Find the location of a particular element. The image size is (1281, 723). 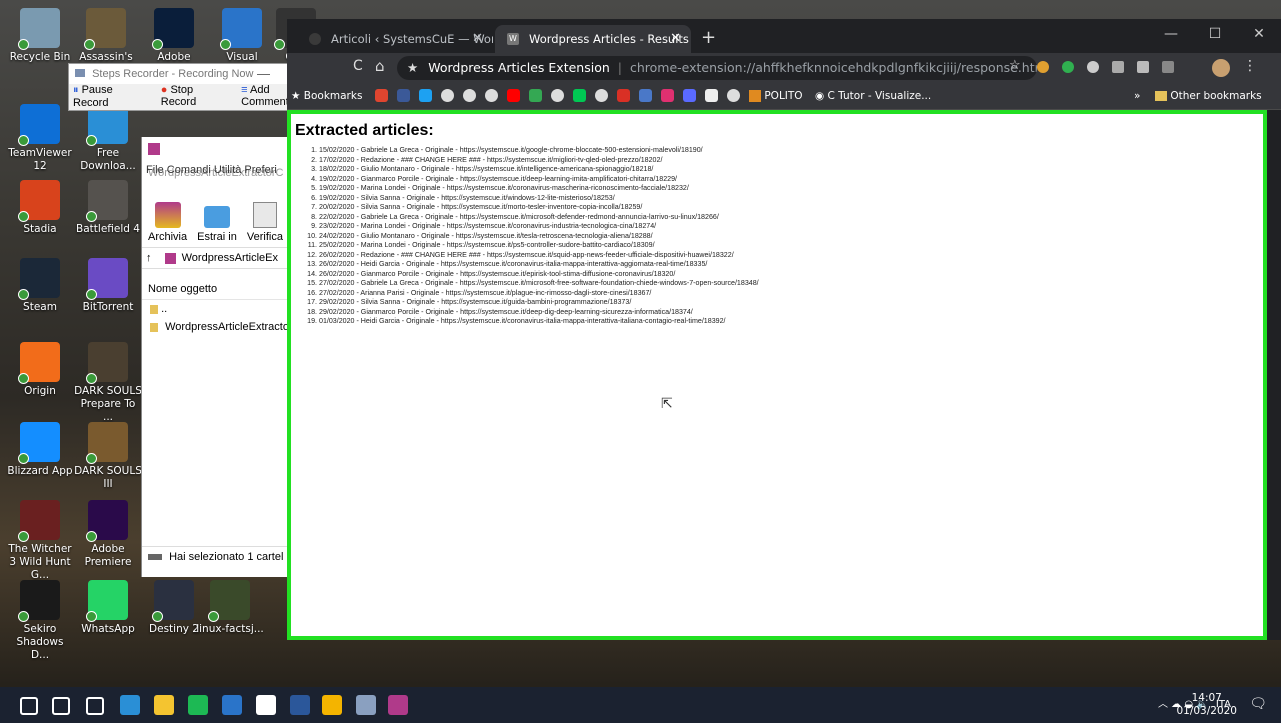

desktop-icon-label: Battlefield 4 is located at coordinates (108, 229).